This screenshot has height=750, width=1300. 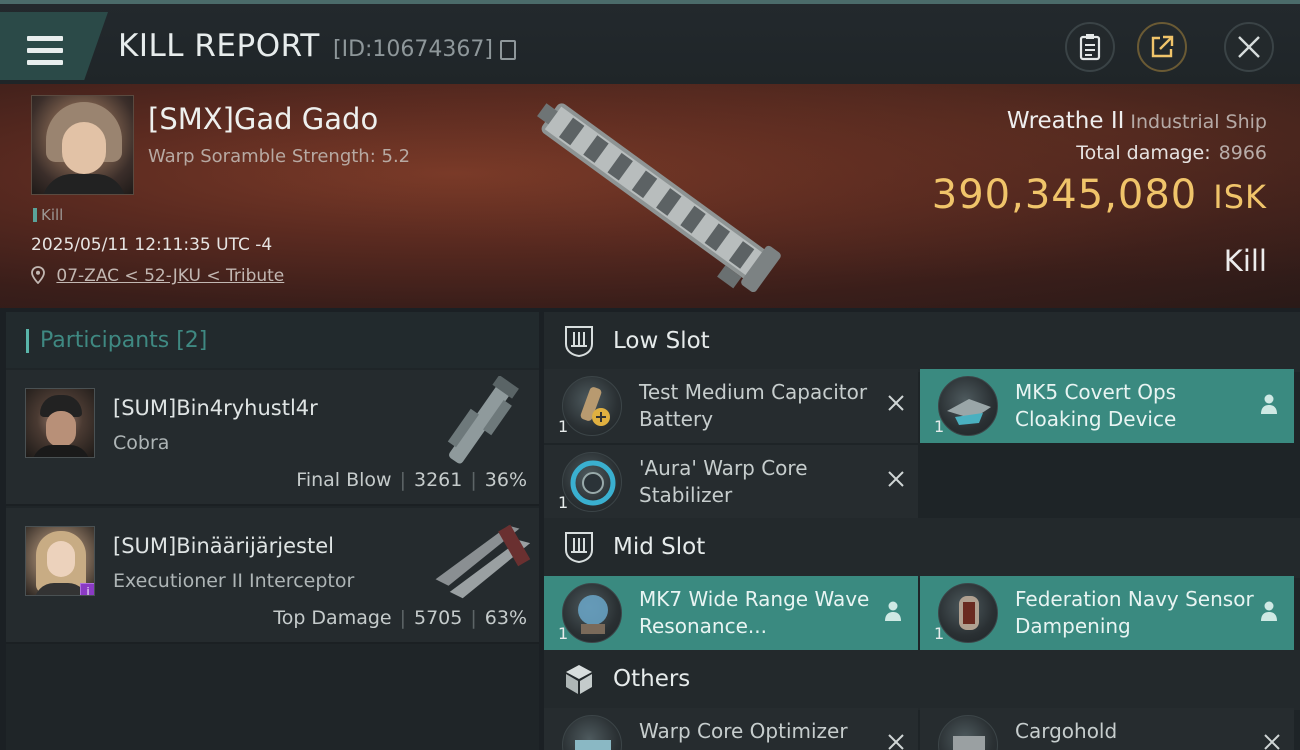 What do you see at coordinates (438, 480) in the screenshot?
I see `participant-damage: 3261` at bounding box center [438, 480].